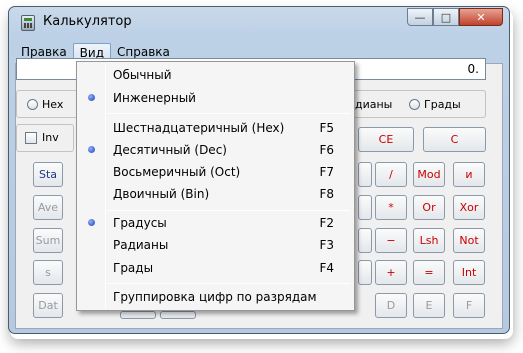  Describe the element at coordinates (391, 207) in the screenshot. I see `multiply-button: *` at that location.